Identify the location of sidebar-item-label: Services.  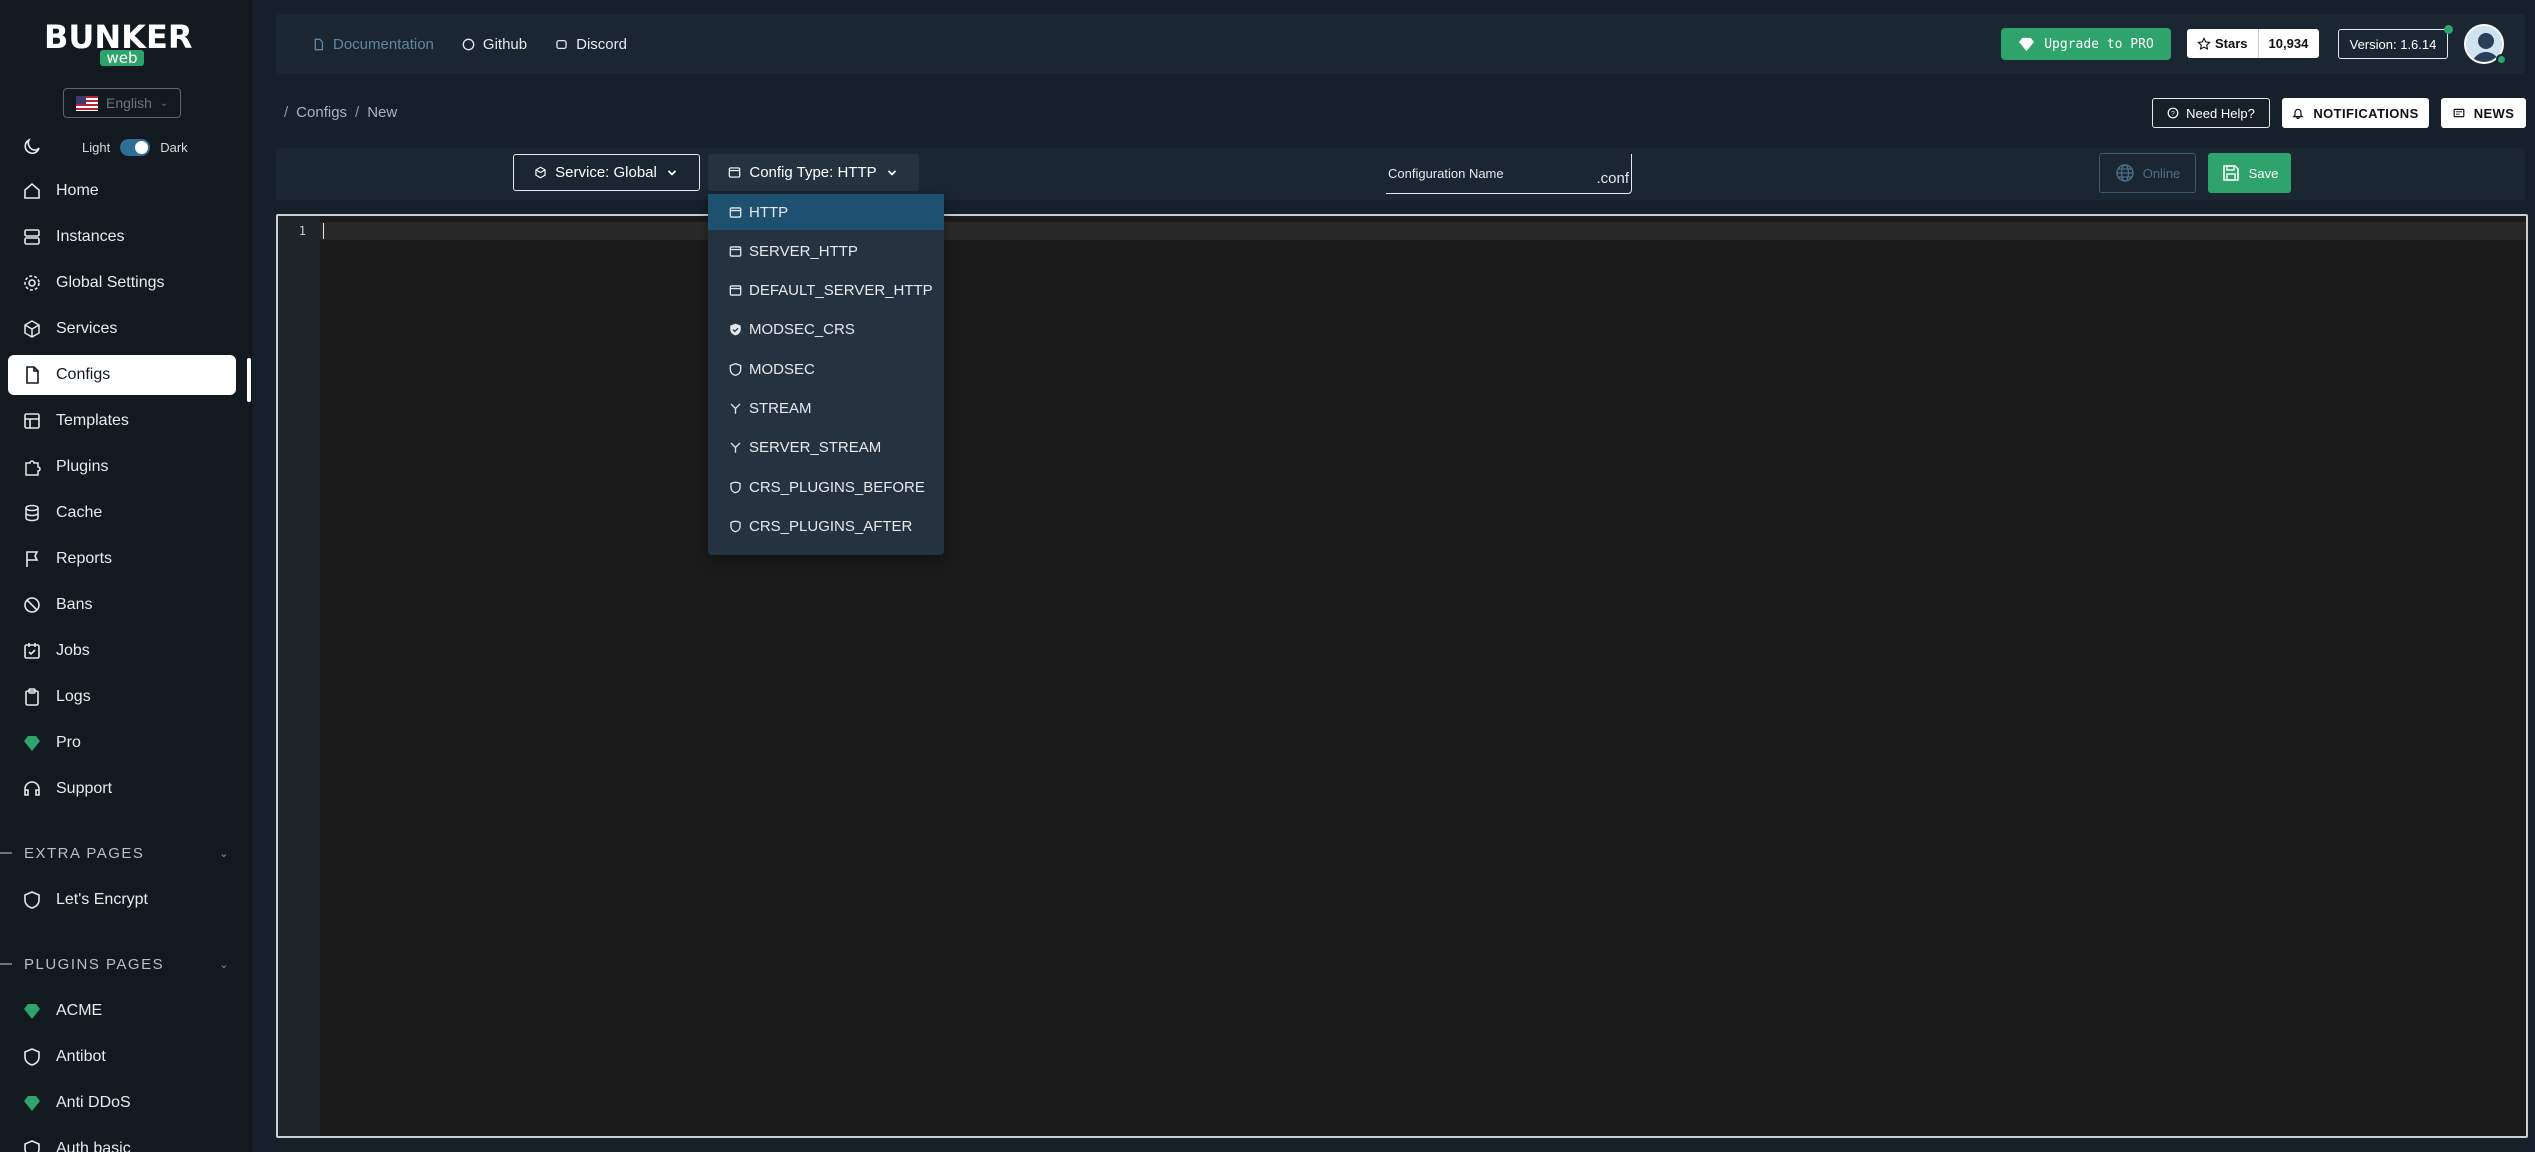
(87, 328).